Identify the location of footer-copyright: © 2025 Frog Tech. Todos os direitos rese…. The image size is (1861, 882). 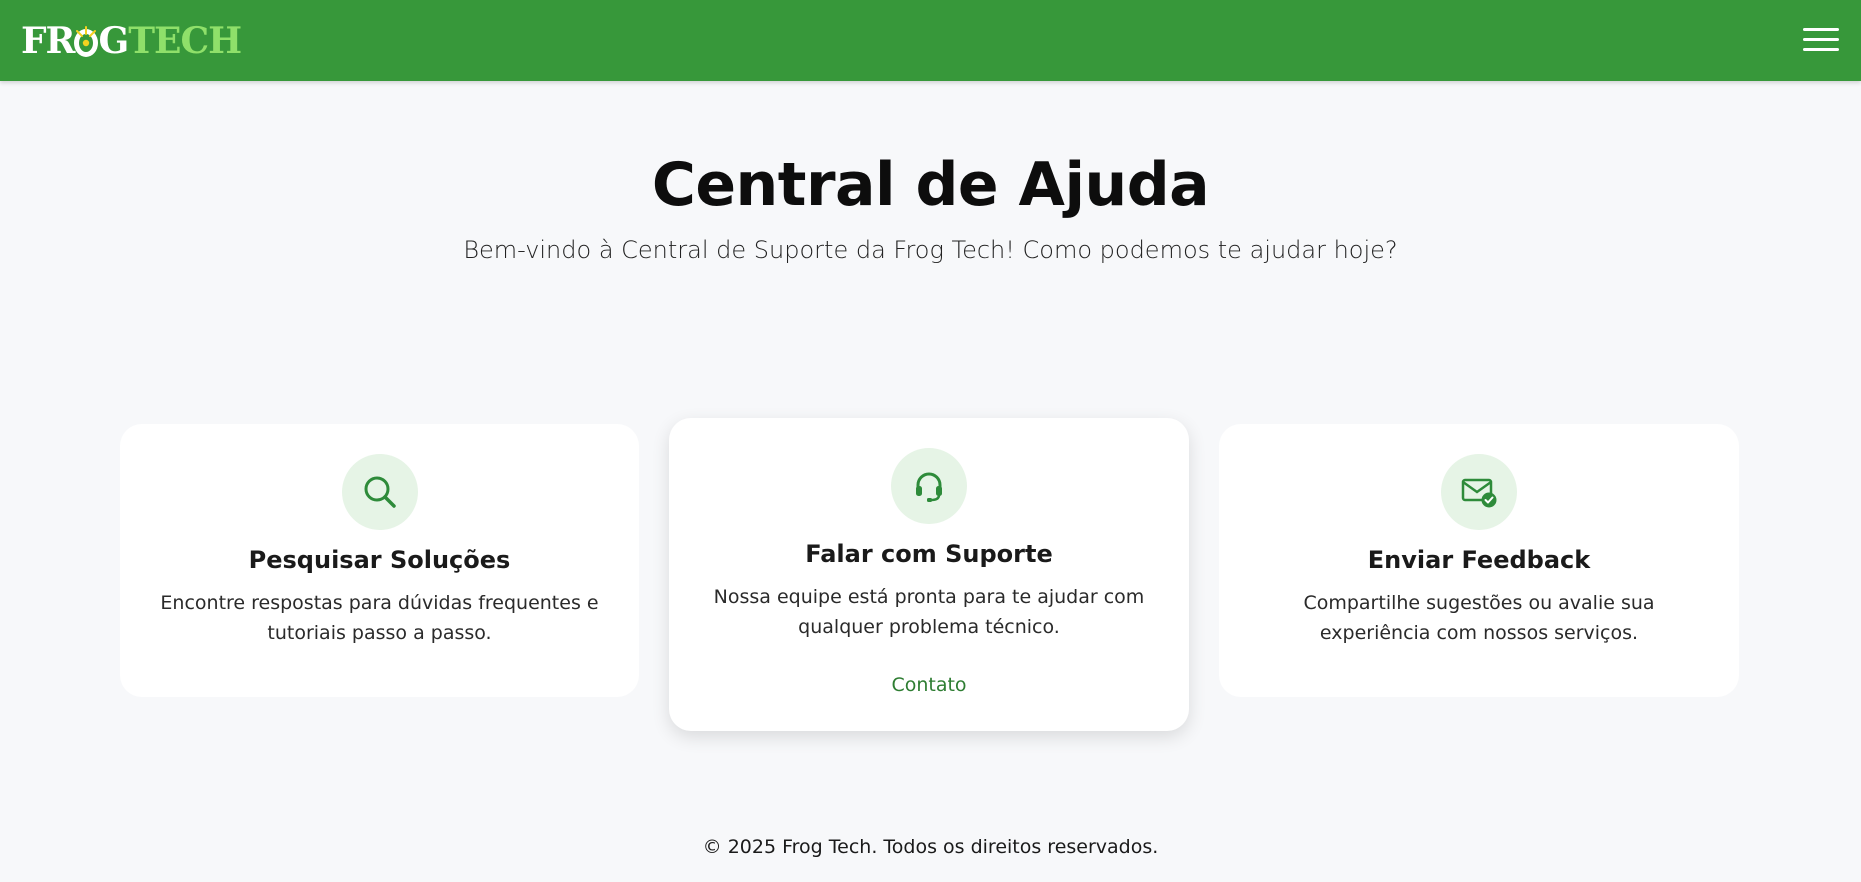
(930, 847).